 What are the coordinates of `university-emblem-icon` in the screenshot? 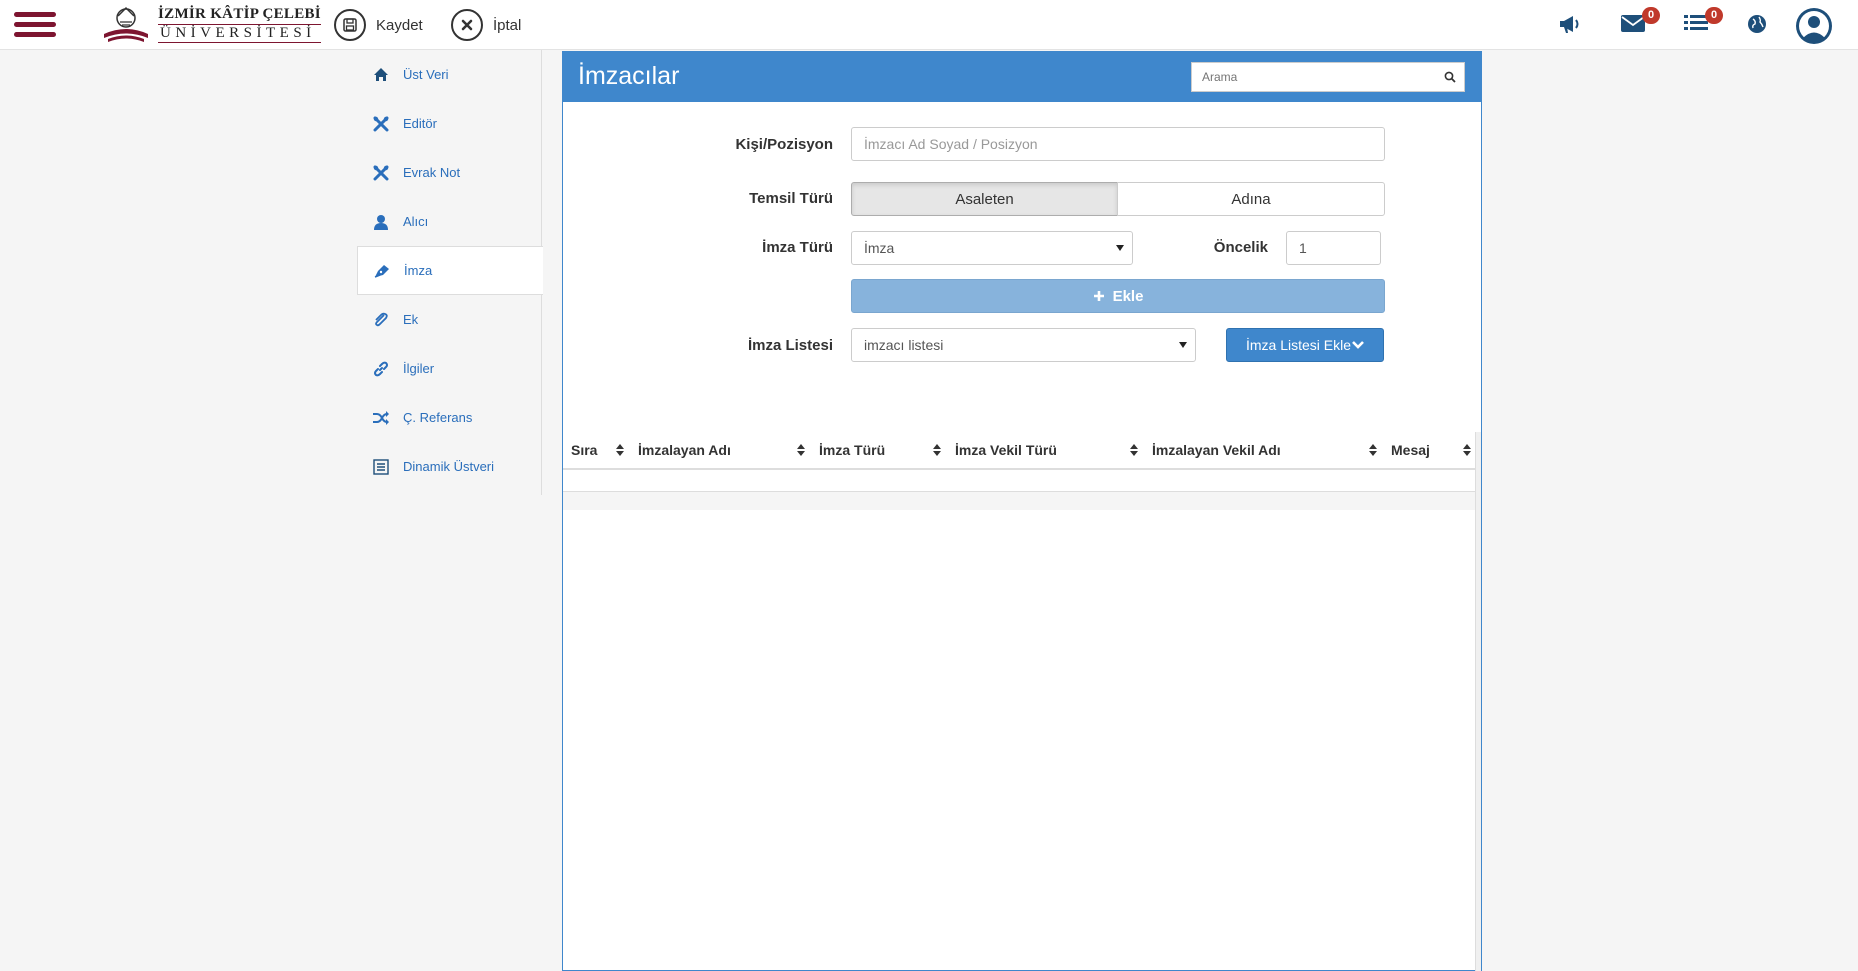 It's located at (126, 24).